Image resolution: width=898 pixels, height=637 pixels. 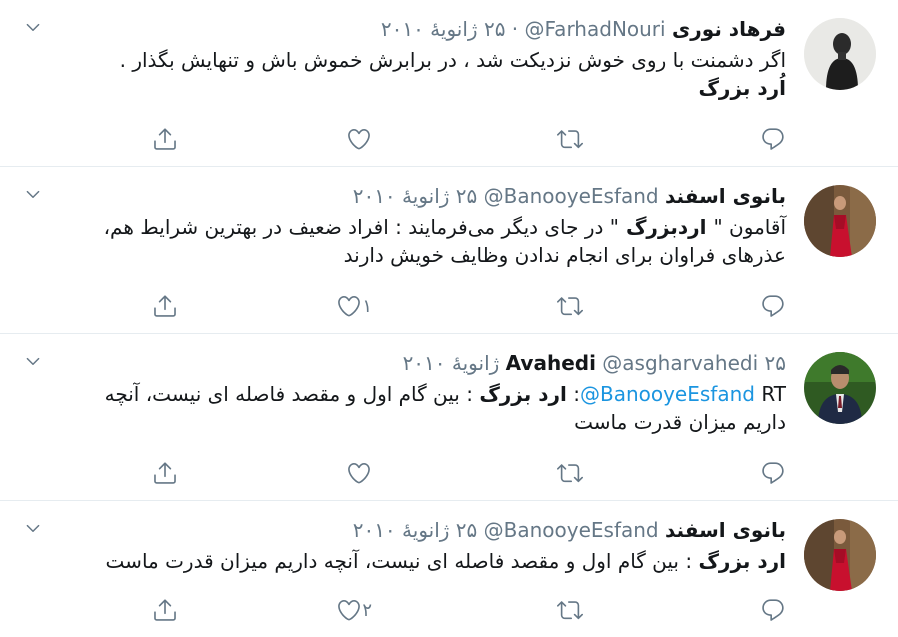 I want to click on text-segment: آقامون ", so click(x=750, y=227).